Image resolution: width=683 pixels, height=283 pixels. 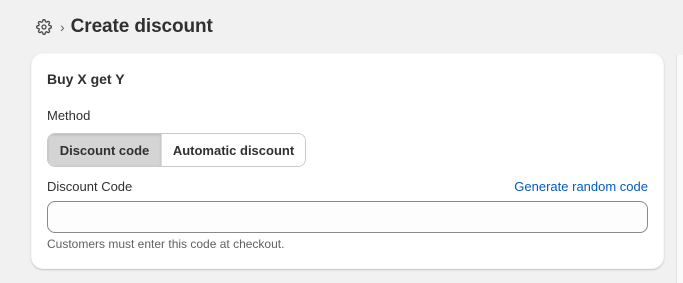 What do you see at coordinates (69, 115) in the screenshot?
I see `method-label: Method` at bounding box center [69, 115].